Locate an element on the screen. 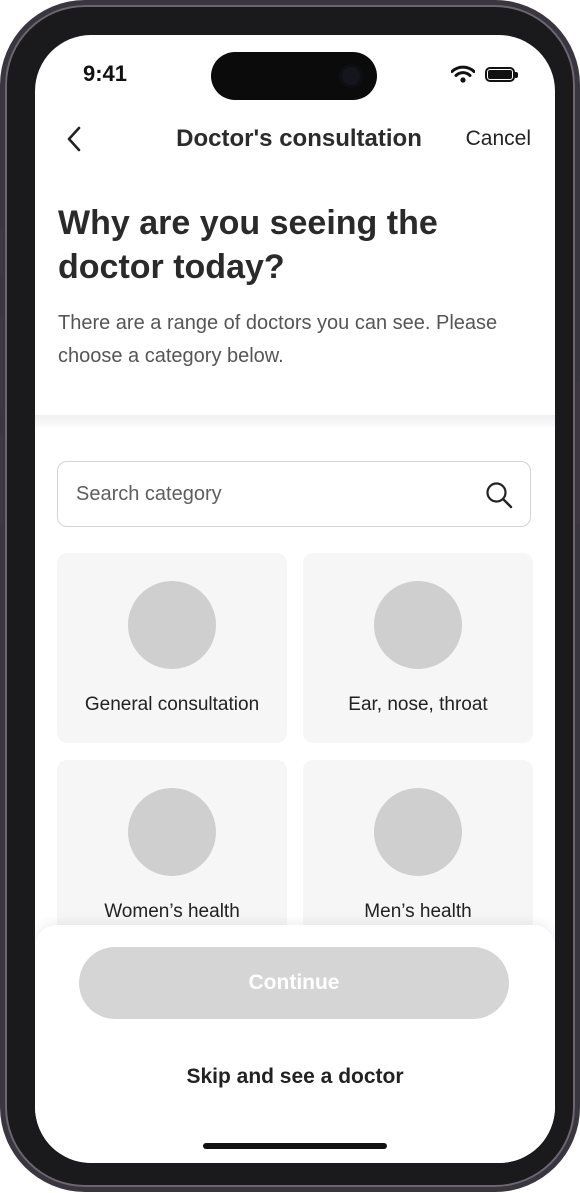 This screenshot has width=580, height=1193. search-field is located at coordinates (294, 494).